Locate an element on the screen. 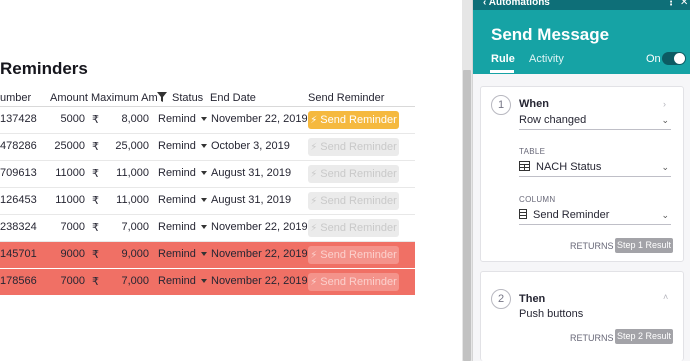 Image resolution: width=690 pixels, height=361 pixels. cell-maximum-amount: 9,000 is located at coordinates (135, 254).